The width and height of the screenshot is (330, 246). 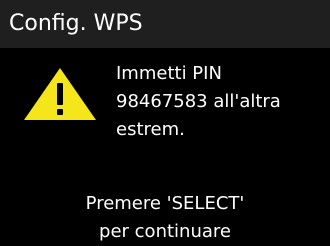 I want to click on warning-icon, so click(x=60, y=94).